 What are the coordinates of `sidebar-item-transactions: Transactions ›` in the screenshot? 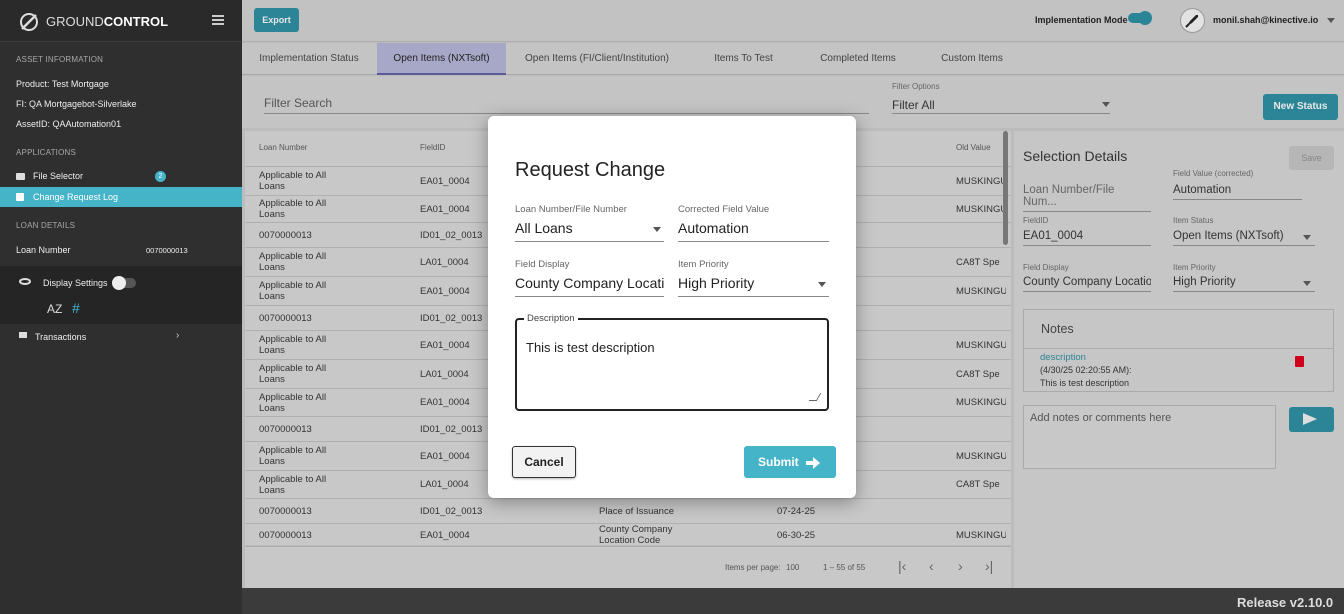 It's located at (121, 337).